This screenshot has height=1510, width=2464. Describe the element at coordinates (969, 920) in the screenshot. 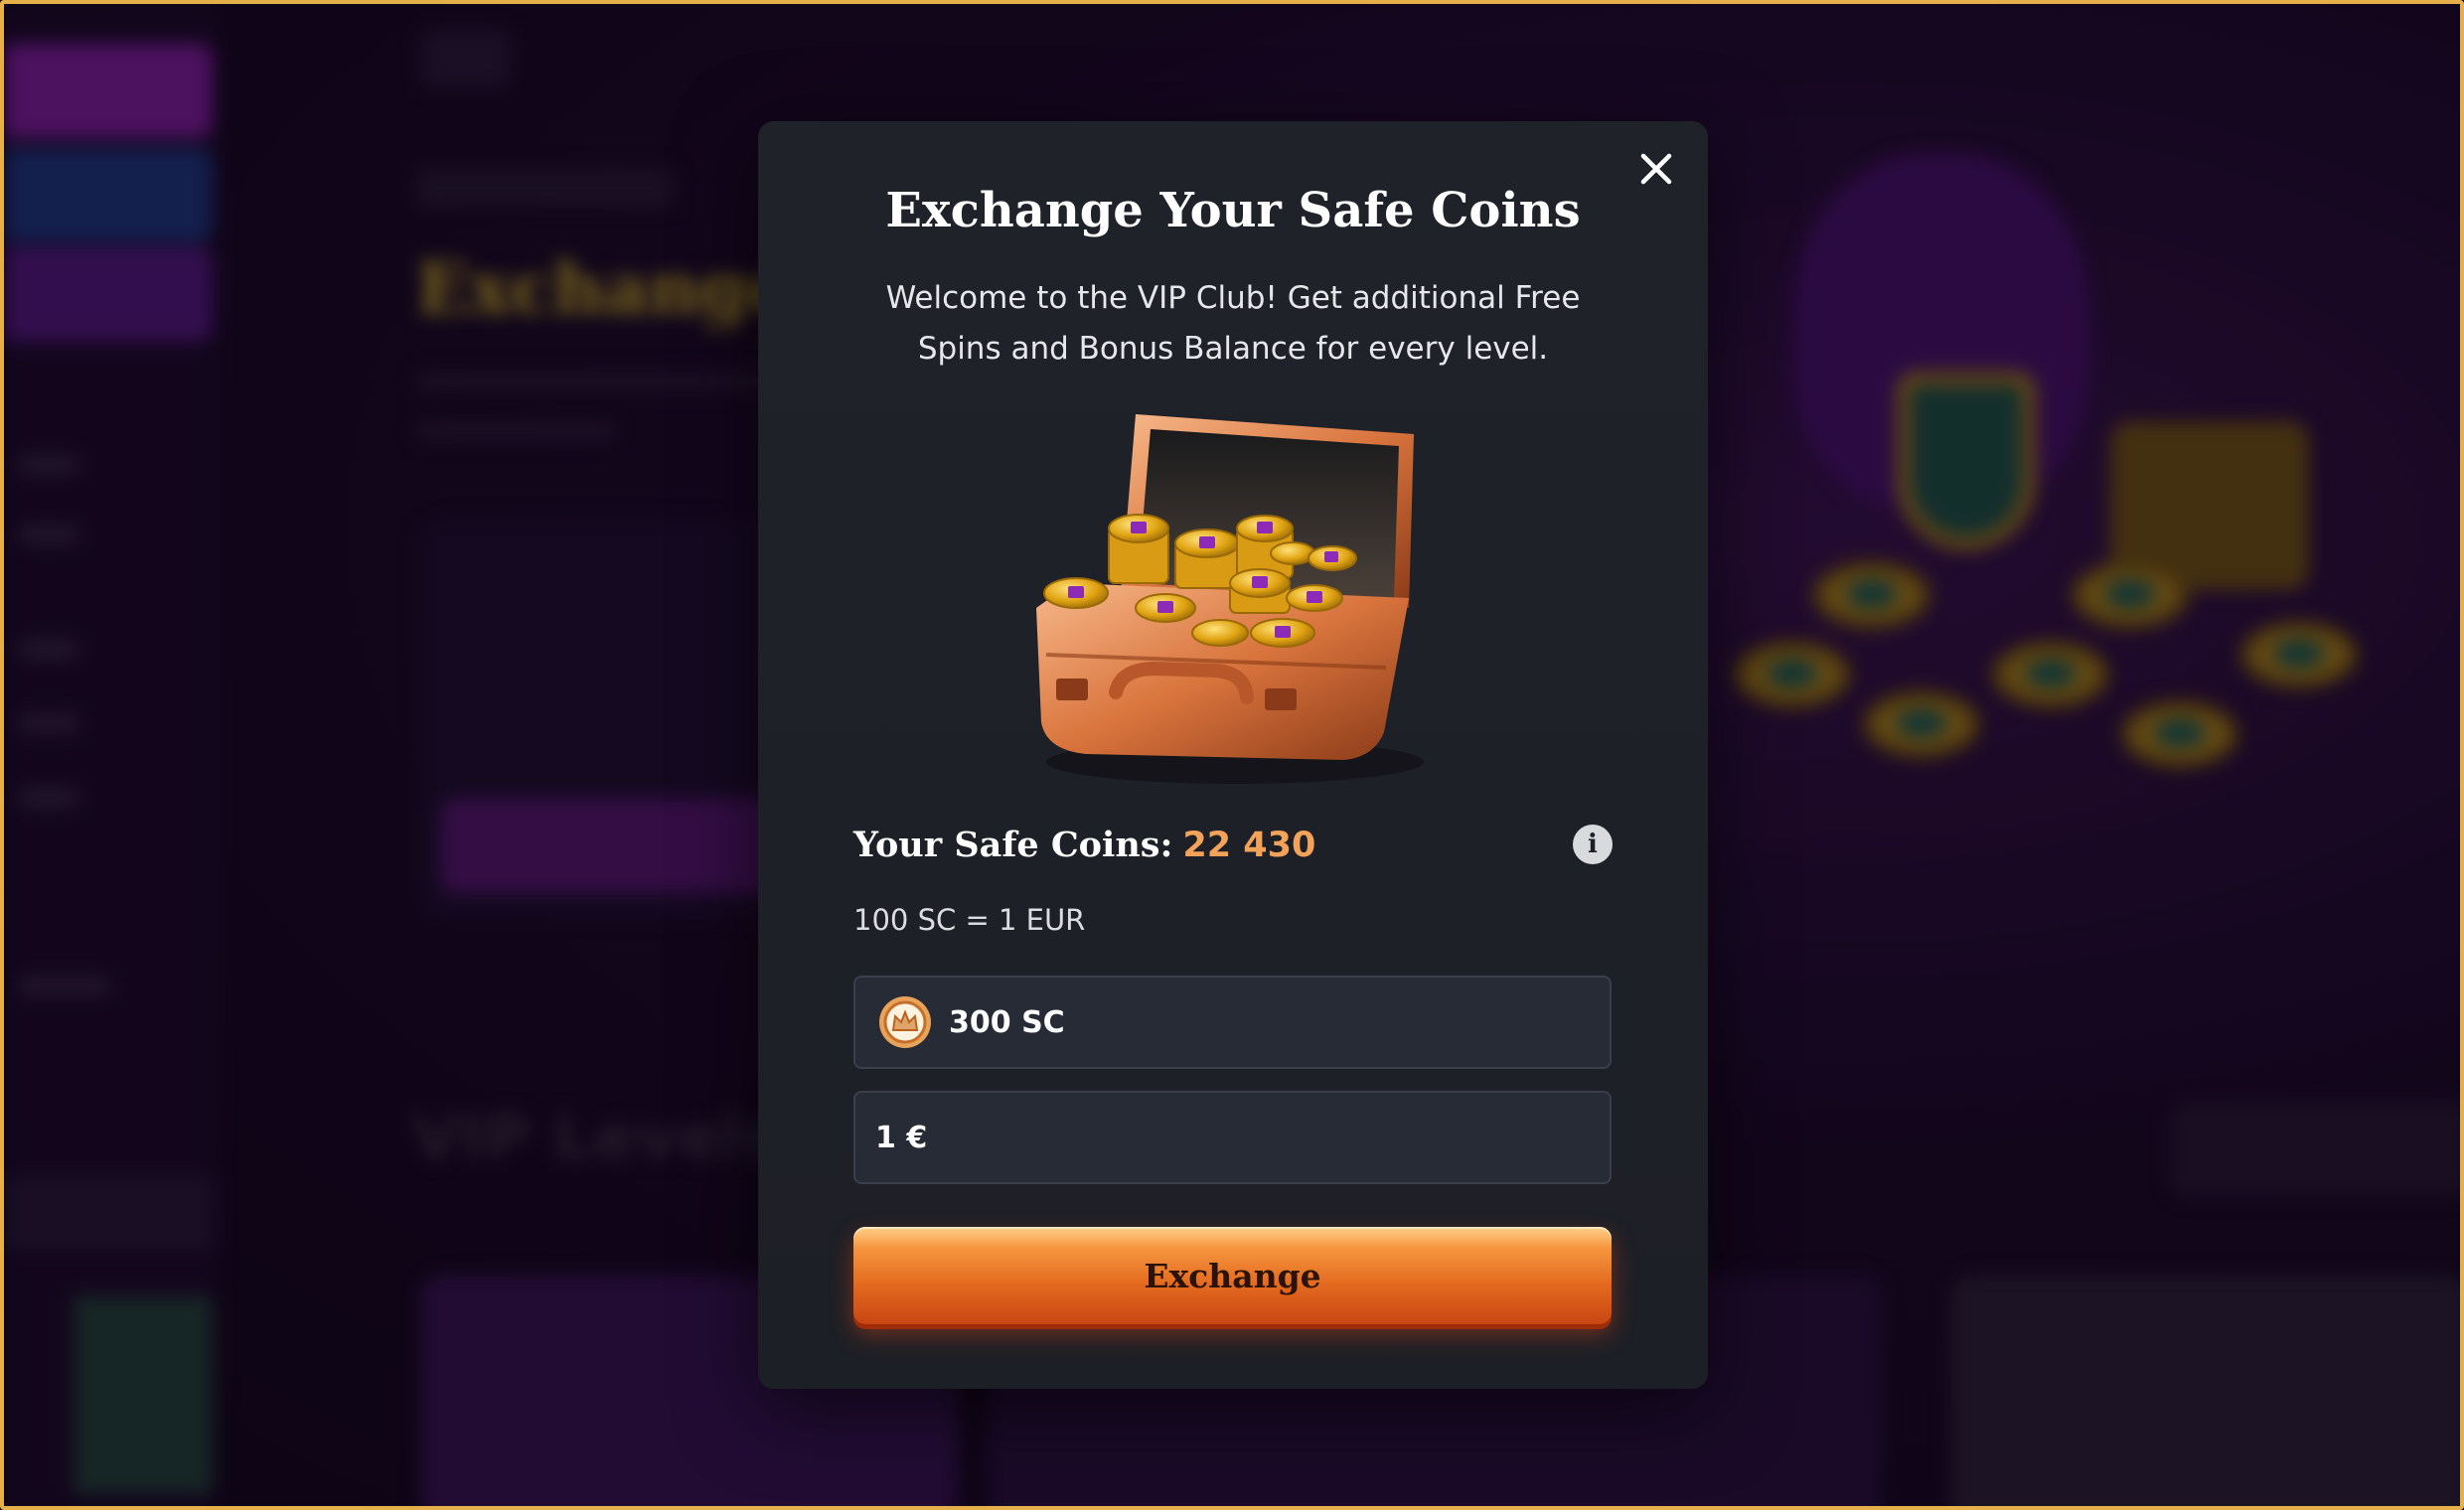

I see `exchange-rate: 100 SC = 1 EUR` at that location.